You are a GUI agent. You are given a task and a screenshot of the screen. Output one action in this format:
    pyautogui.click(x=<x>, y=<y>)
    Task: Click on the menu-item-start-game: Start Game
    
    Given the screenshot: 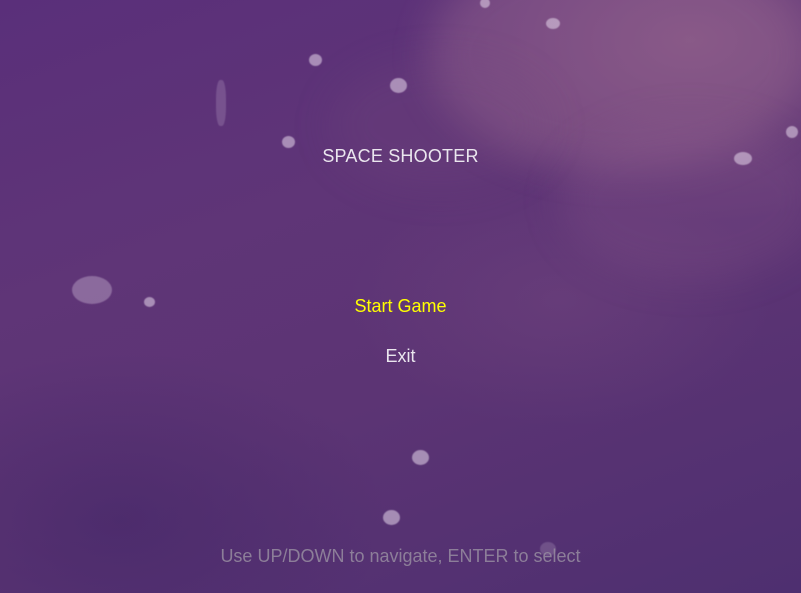 What is the action you would take?
    pyautogui.click(x=400, y=306)
    